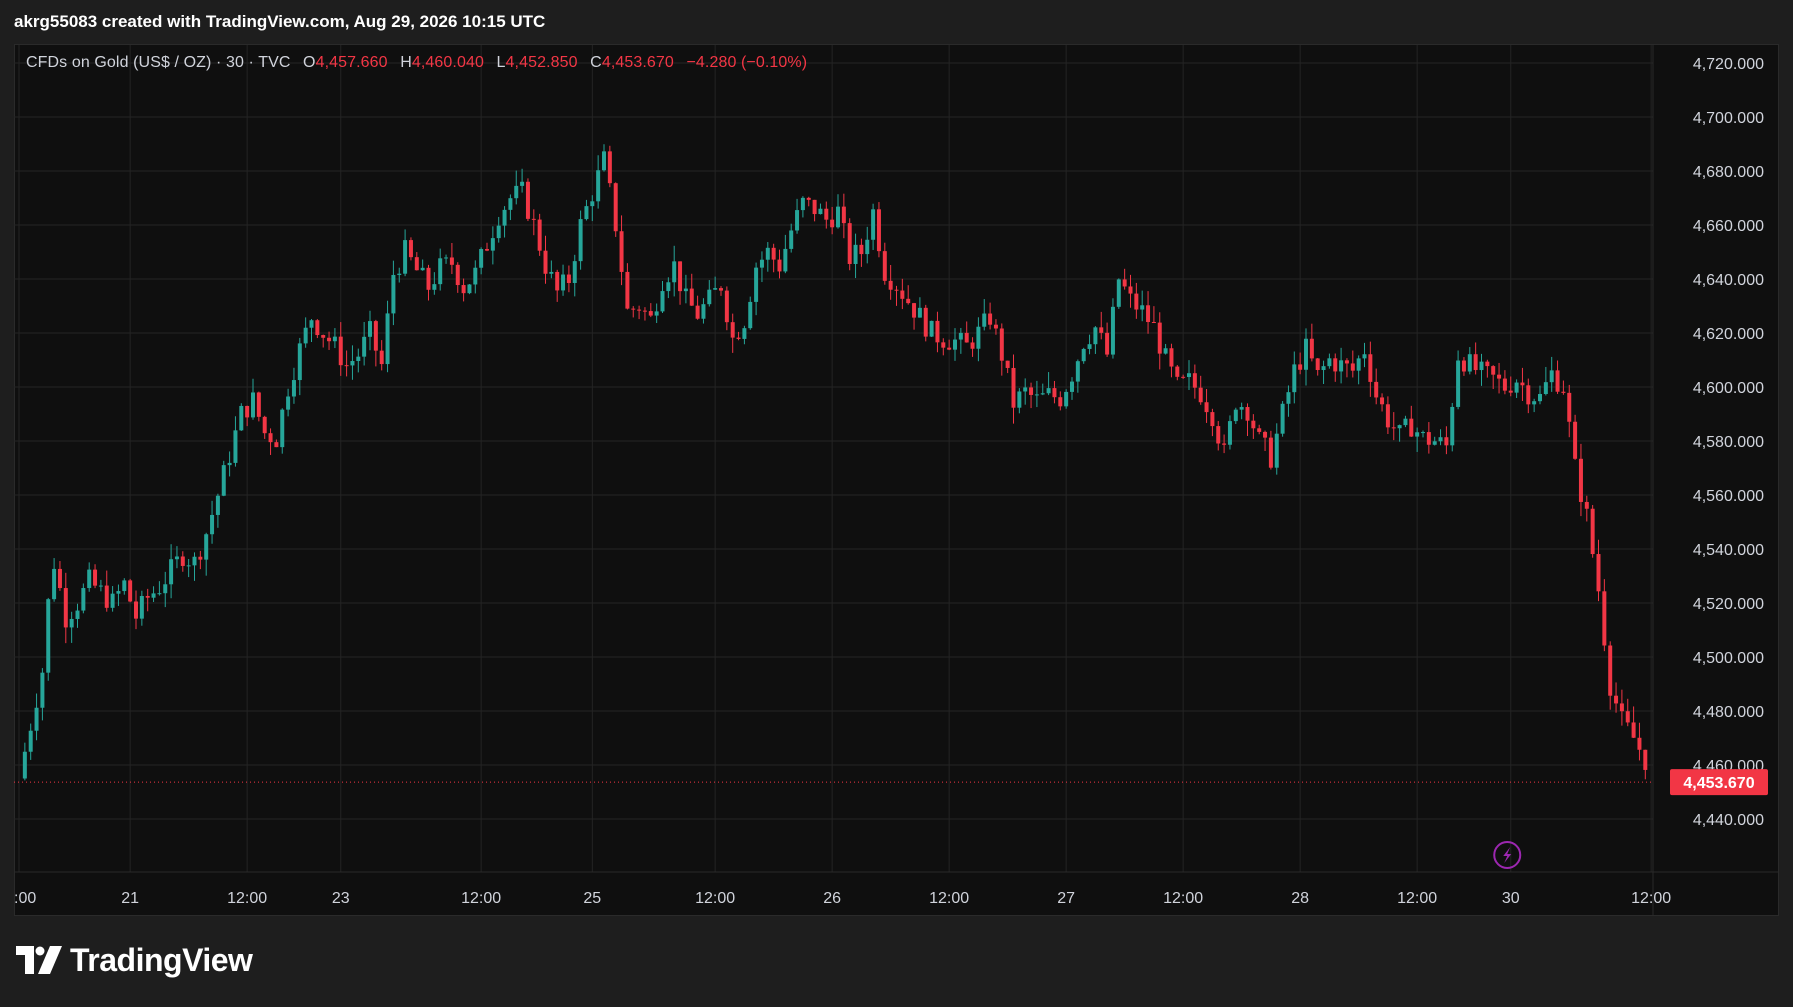  I want to click on high-value: 4,460.040, so click(447, 62).